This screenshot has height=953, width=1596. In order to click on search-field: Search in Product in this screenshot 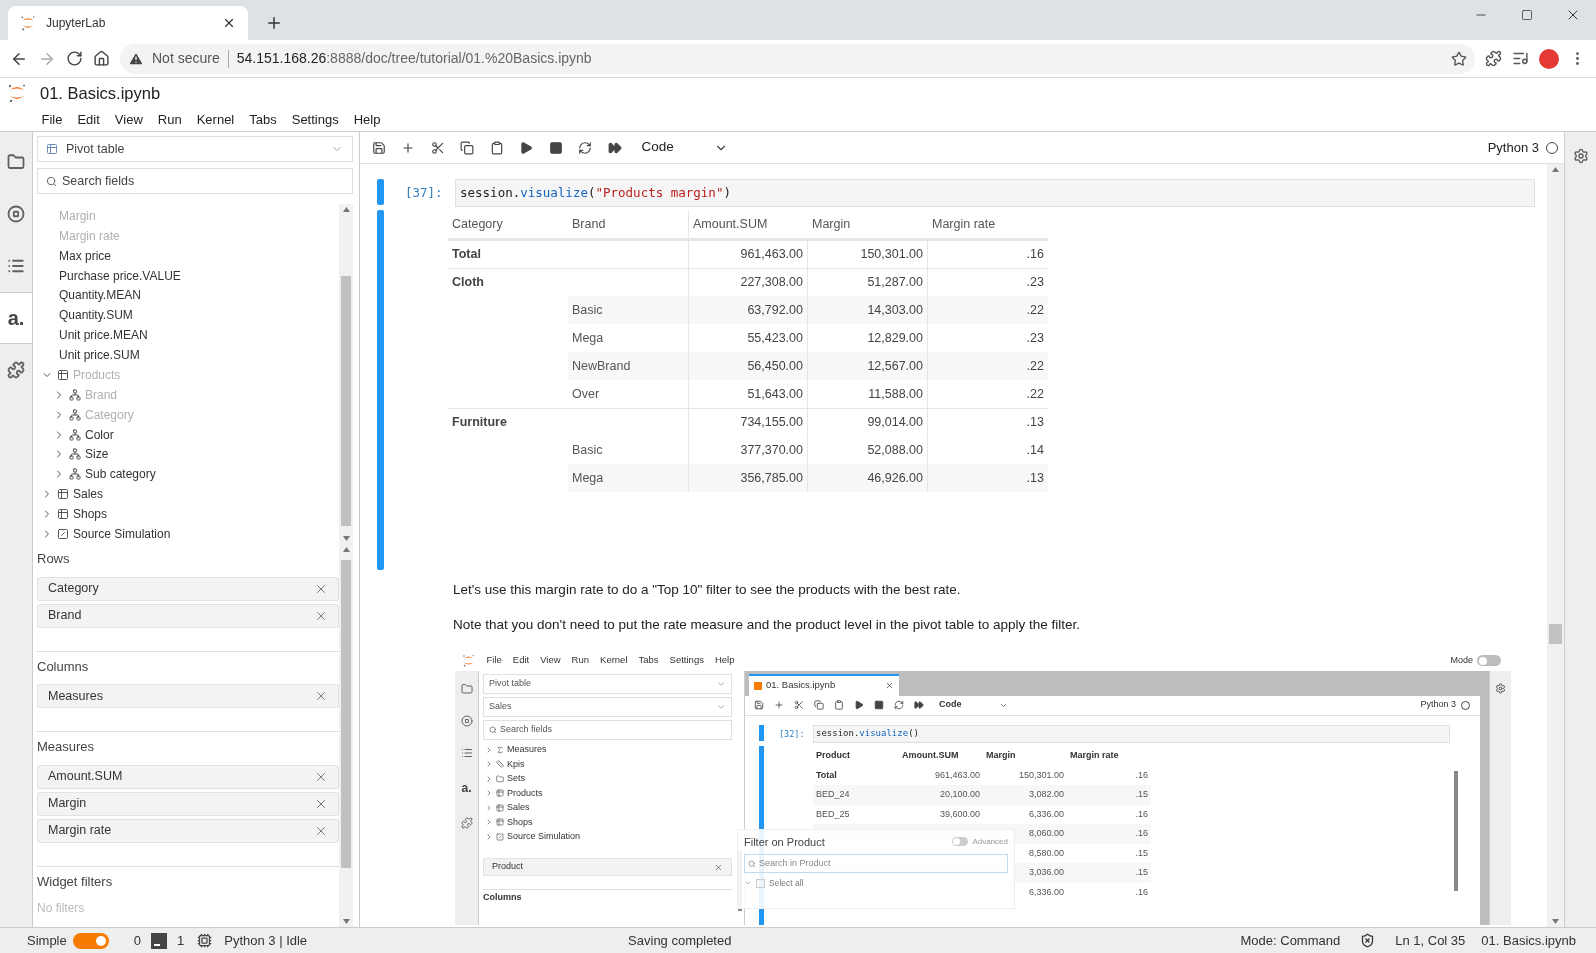, I will do `click(876, 863)`.